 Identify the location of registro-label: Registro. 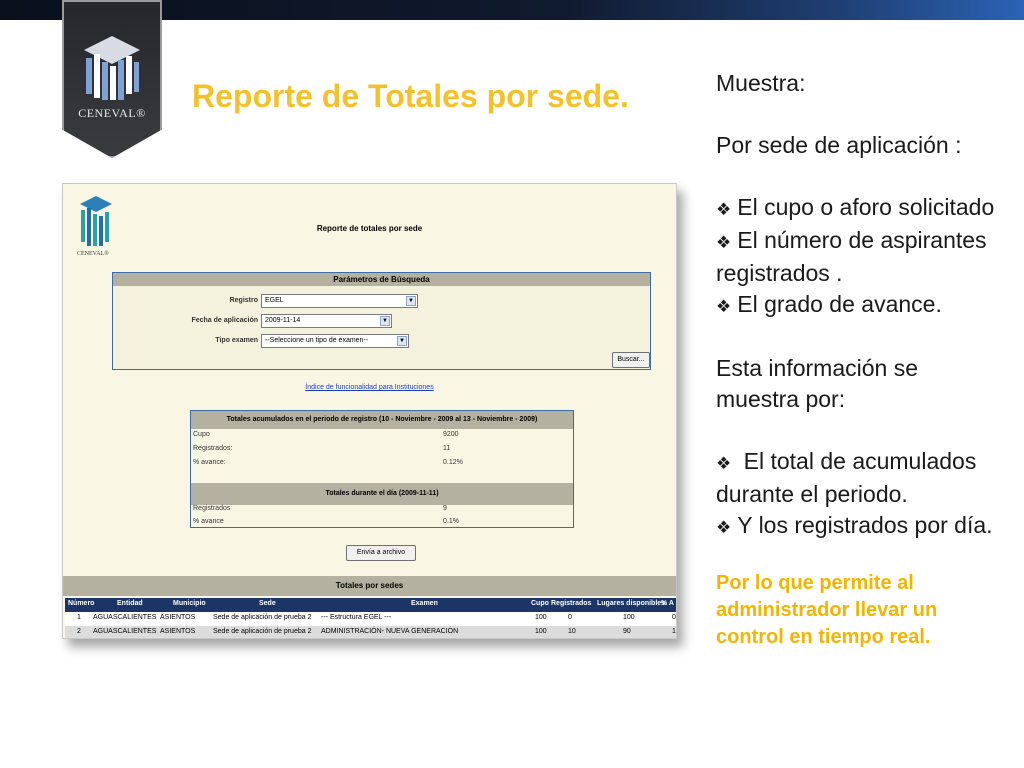
(243, 300).